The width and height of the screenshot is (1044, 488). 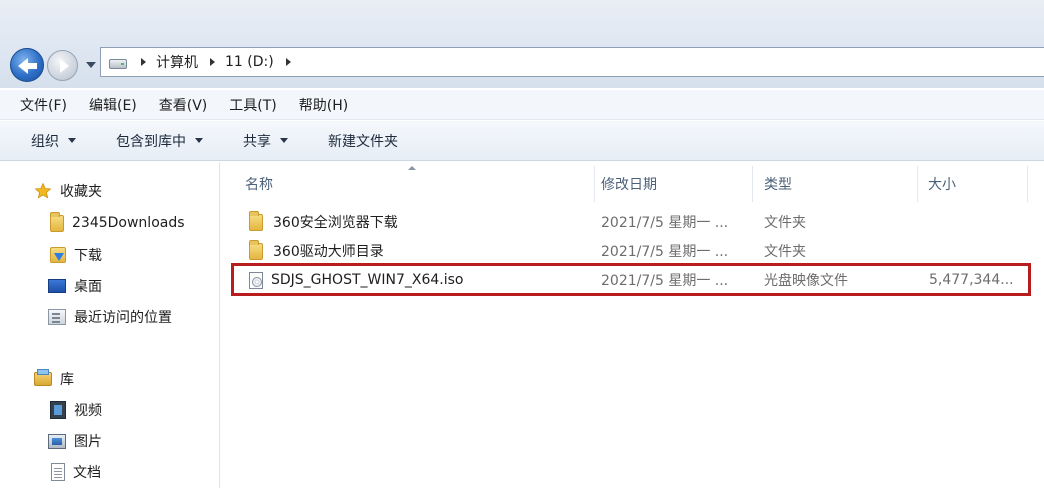 What do you see at coordinates (81, 192) in the screenshot?
I see `nav-favorites-label: 收藏夹` at bounding box center [81, 192].